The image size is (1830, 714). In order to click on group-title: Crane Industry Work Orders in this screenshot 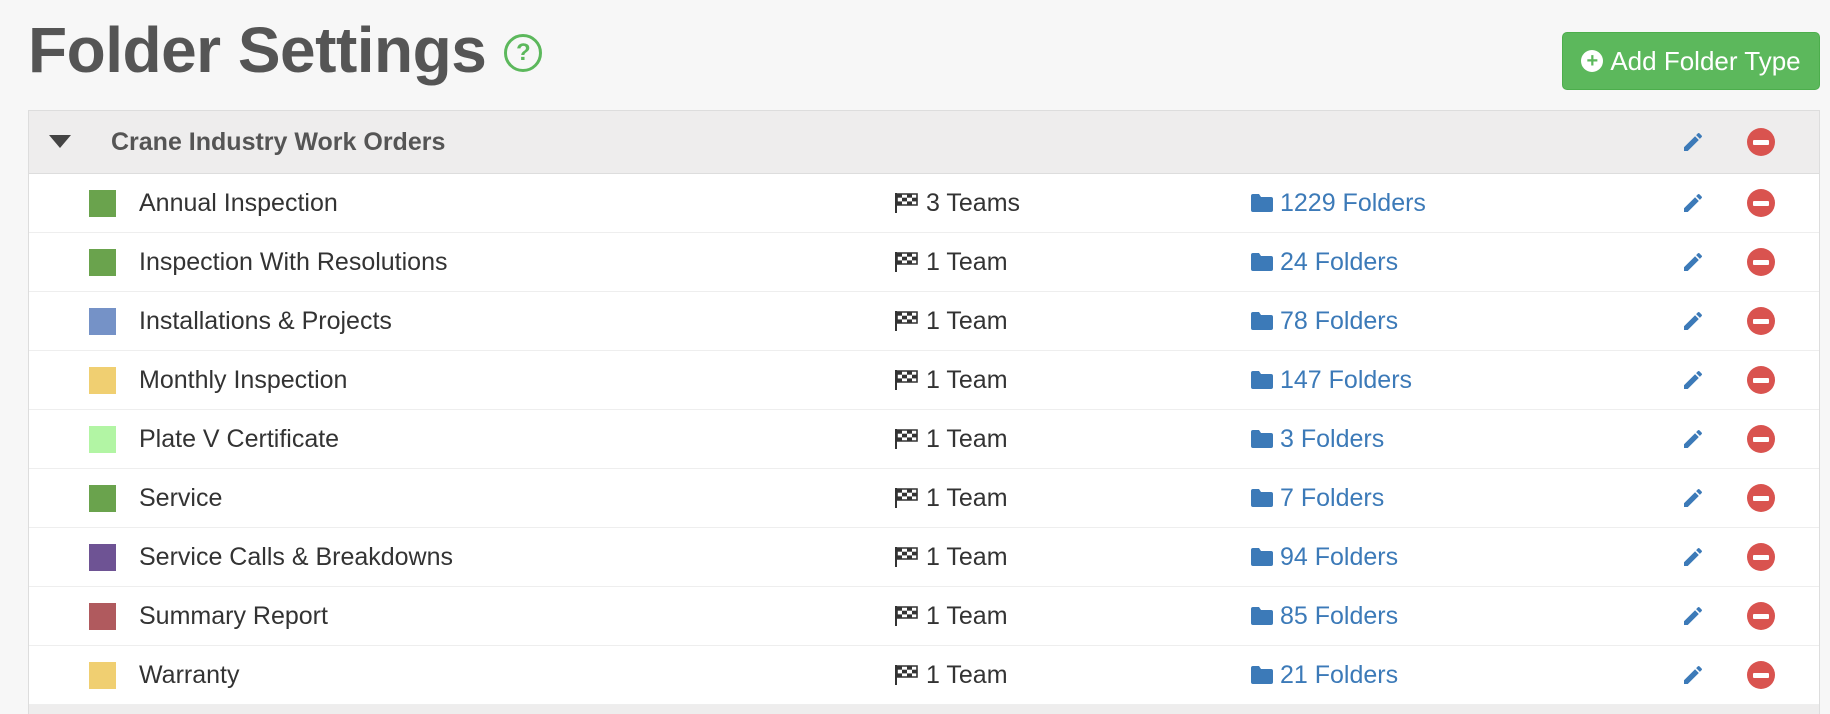, I will do `click(278, 141)`.